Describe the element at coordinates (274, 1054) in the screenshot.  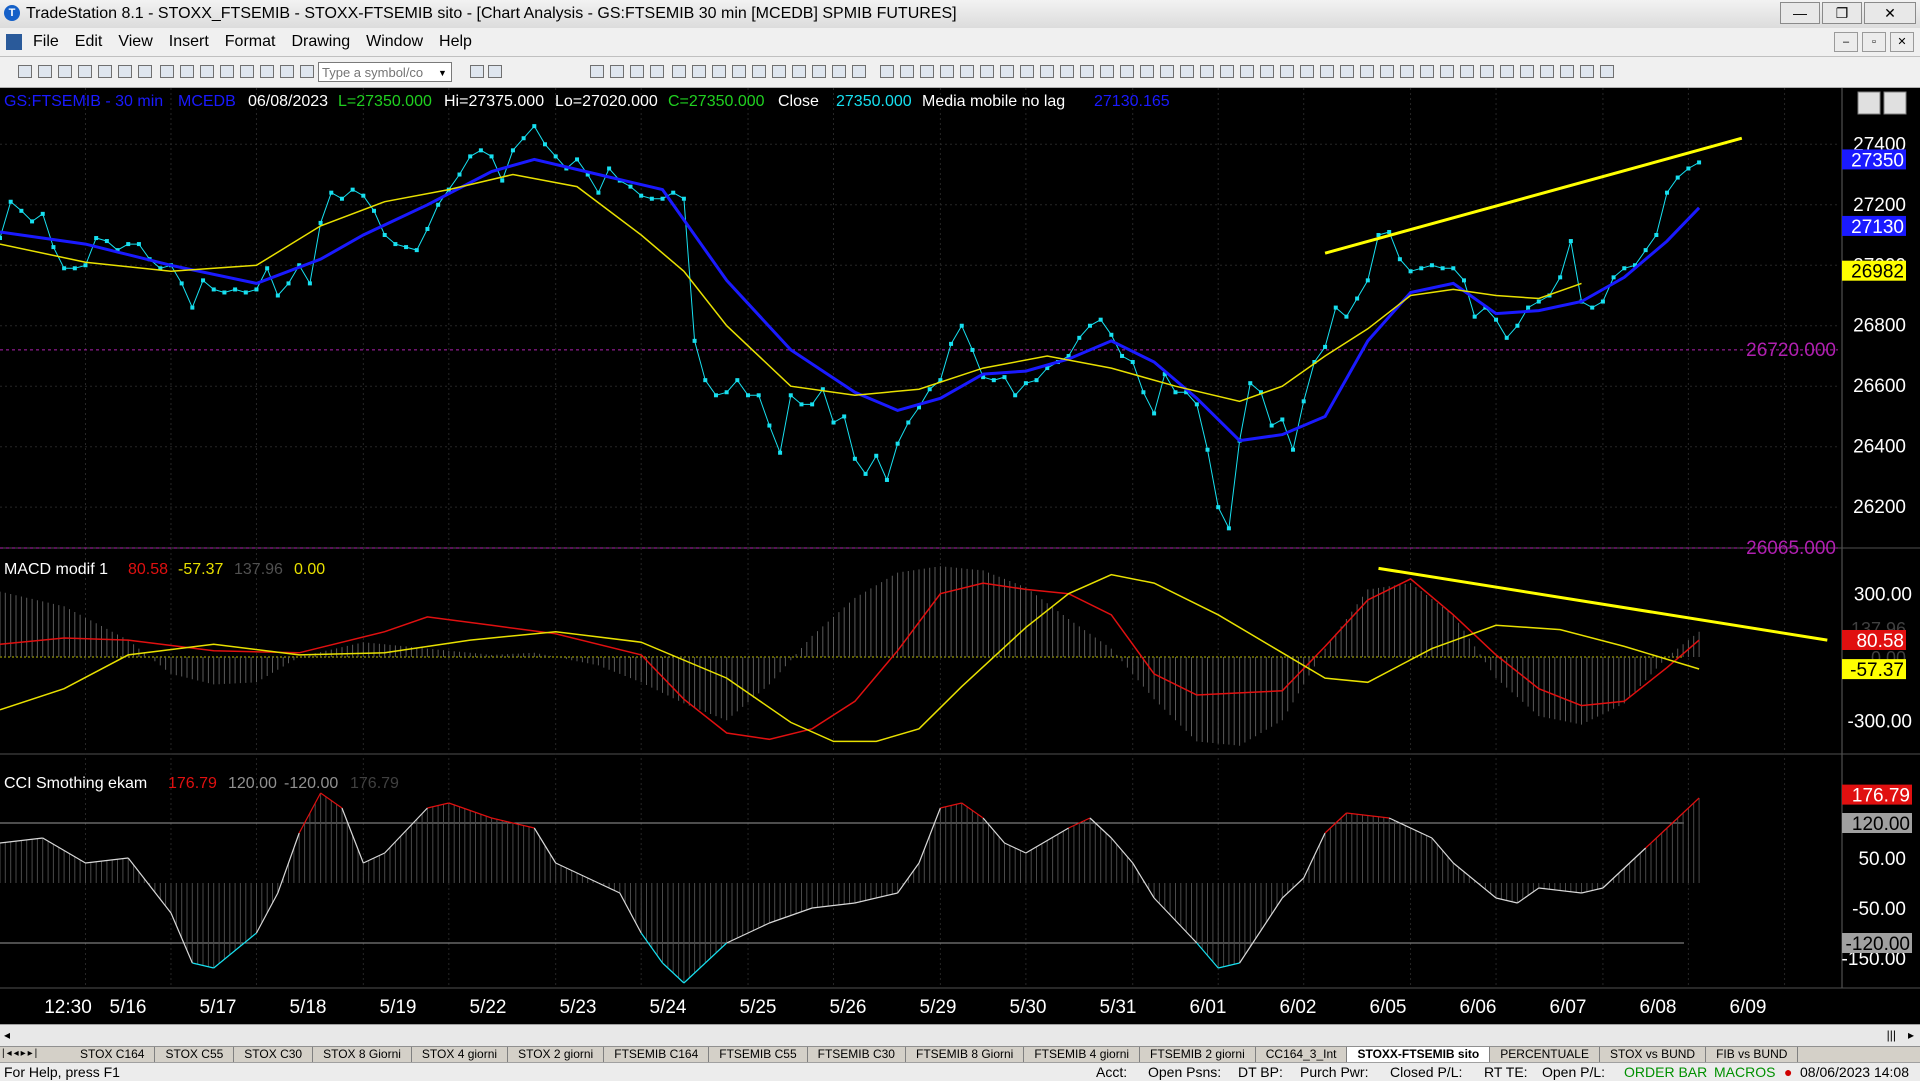
I see `workspace-tab: STOX C30` at that location.